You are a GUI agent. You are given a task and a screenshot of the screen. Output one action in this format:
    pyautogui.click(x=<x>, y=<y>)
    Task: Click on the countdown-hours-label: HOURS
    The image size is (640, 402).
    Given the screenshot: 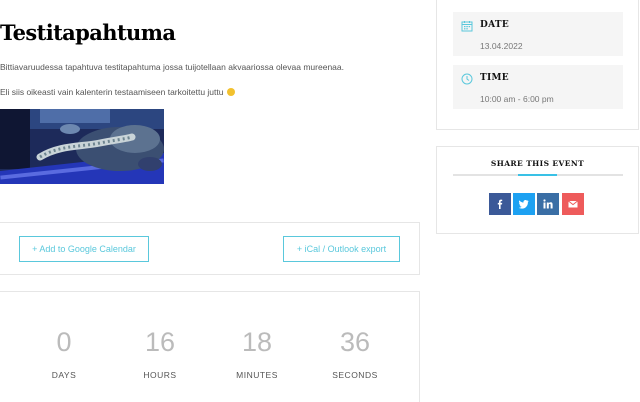 What is the action you would take?
    pyautogui.click(x=160, y=375)
    